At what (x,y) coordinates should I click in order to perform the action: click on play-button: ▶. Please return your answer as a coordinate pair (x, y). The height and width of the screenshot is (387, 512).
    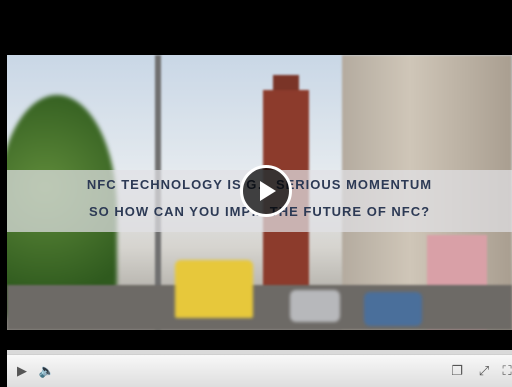
    Looking at the image, I should click on (22, 371).